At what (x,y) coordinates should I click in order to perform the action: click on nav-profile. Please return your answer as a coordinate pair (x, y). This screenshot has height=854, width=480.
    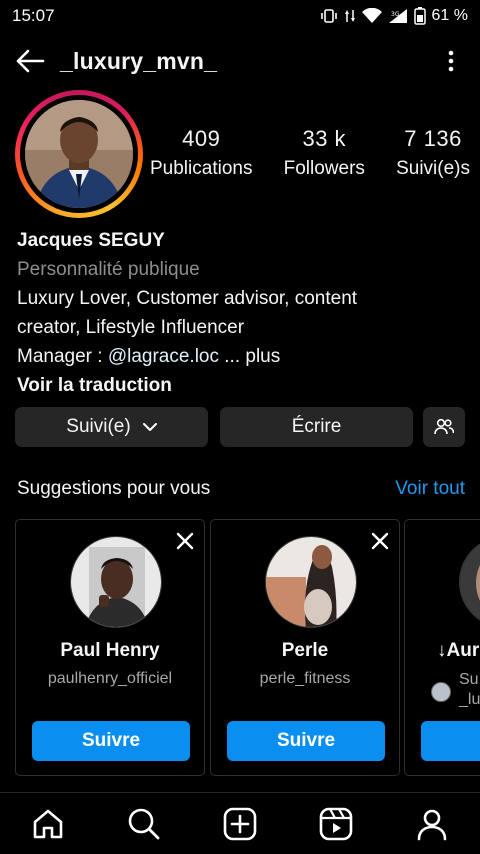
    Looking at the image, I should click on (432, 824).